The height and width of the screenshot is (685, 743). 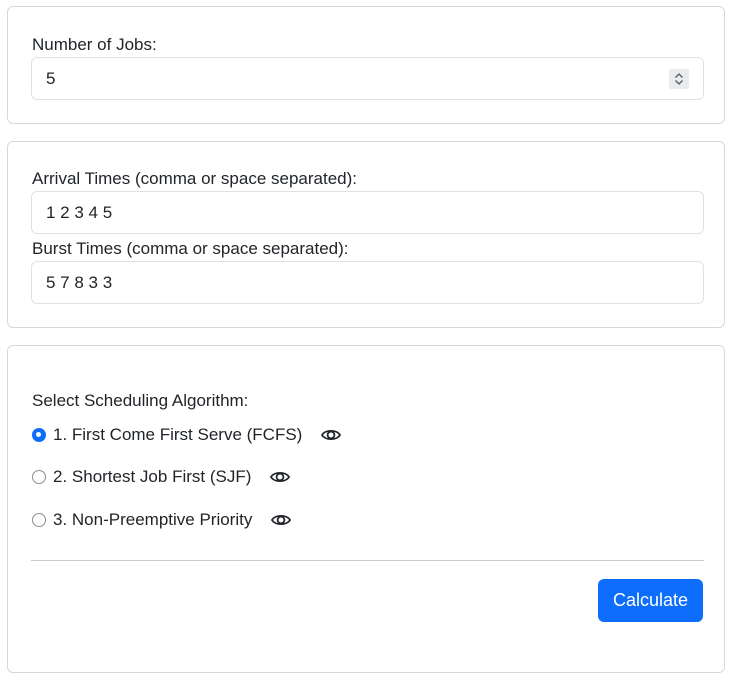 I want to click on radio-priority, so click(x=39, y=520).